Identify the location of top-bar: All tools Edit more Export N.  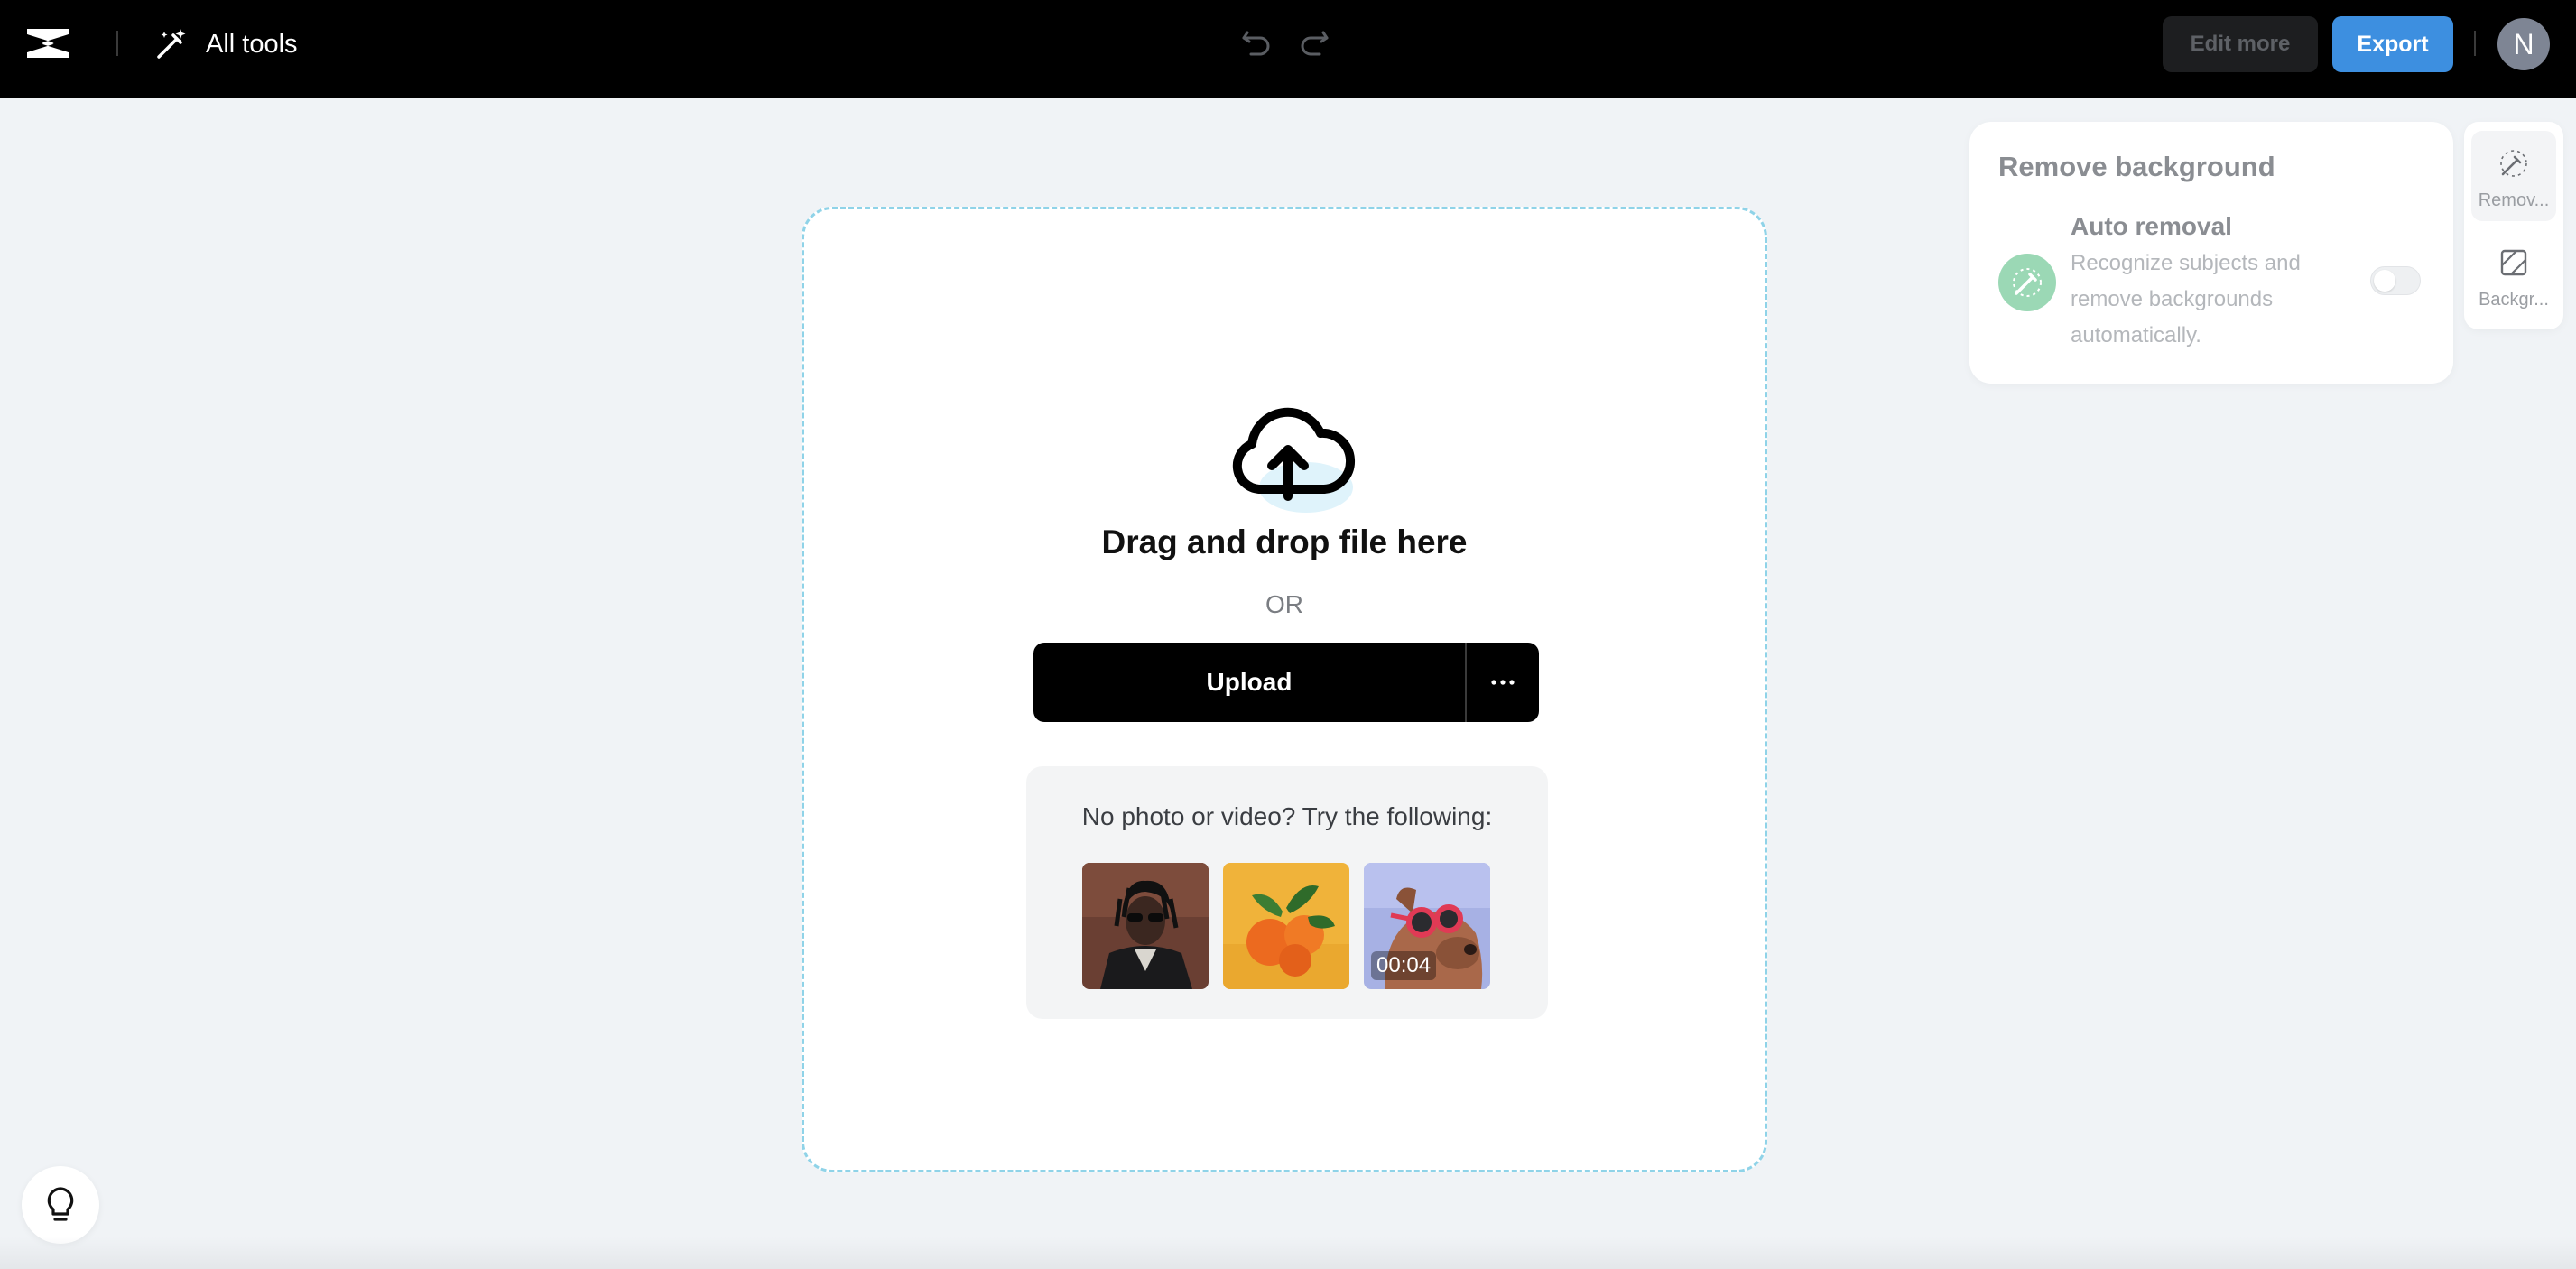
(1288, 49).